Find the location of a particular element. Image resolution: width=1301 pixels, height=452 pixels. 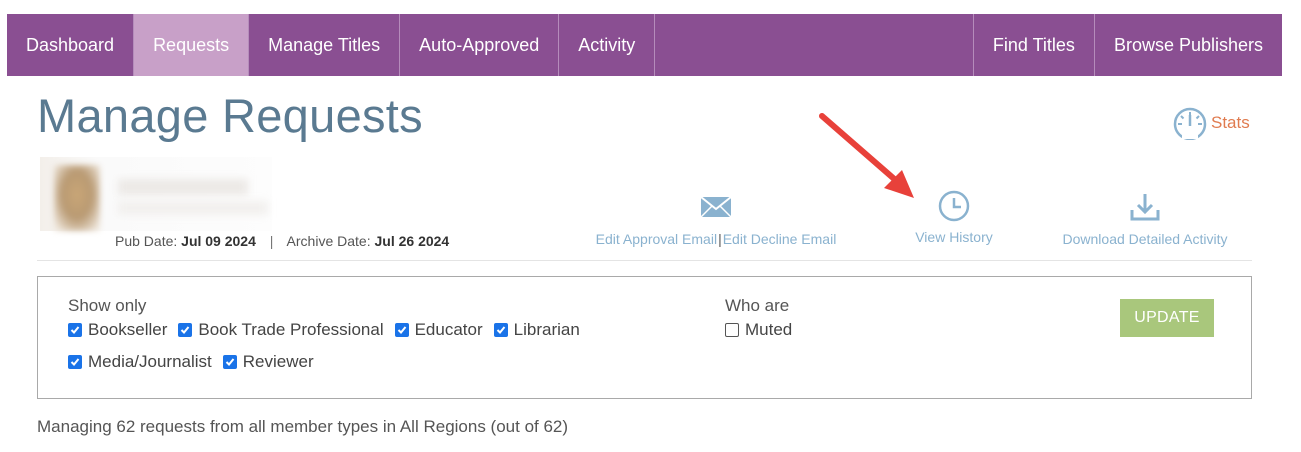

view-history-link: View History is located at coordinates (954, 237).